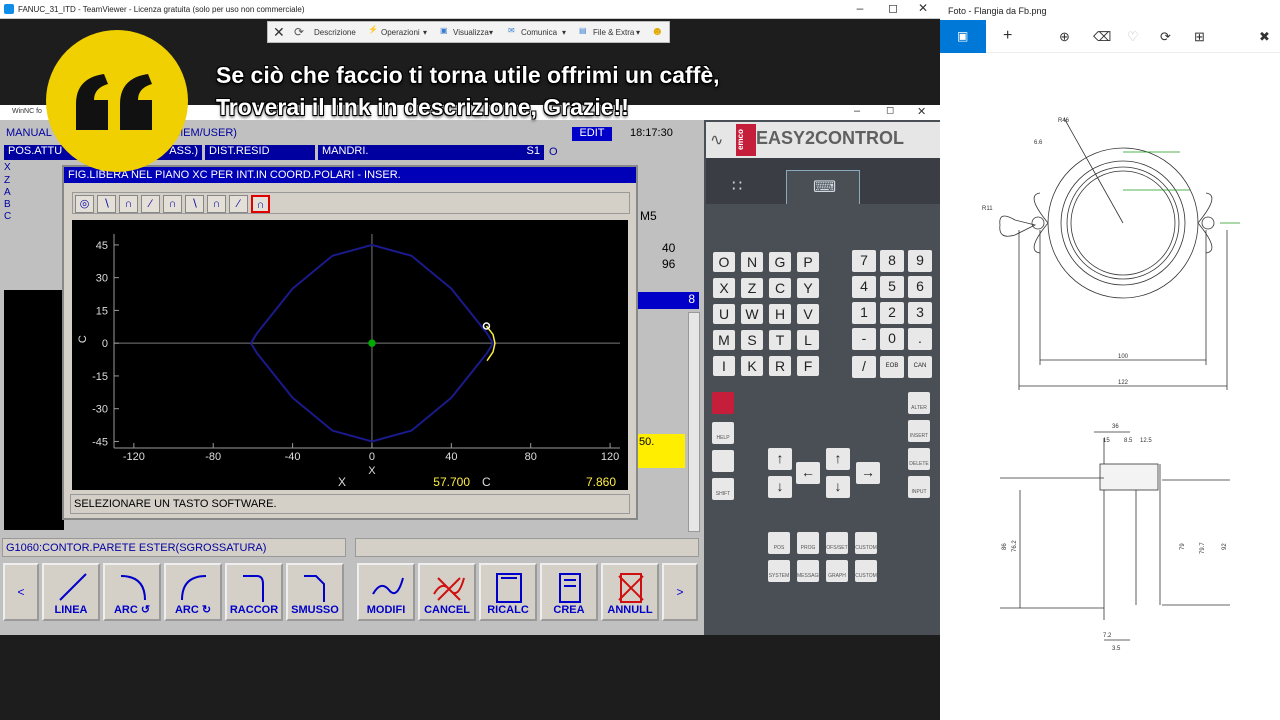  Describe the element at coordinates (808, 262) in the screenshot. I see `key-p: P` at that location.